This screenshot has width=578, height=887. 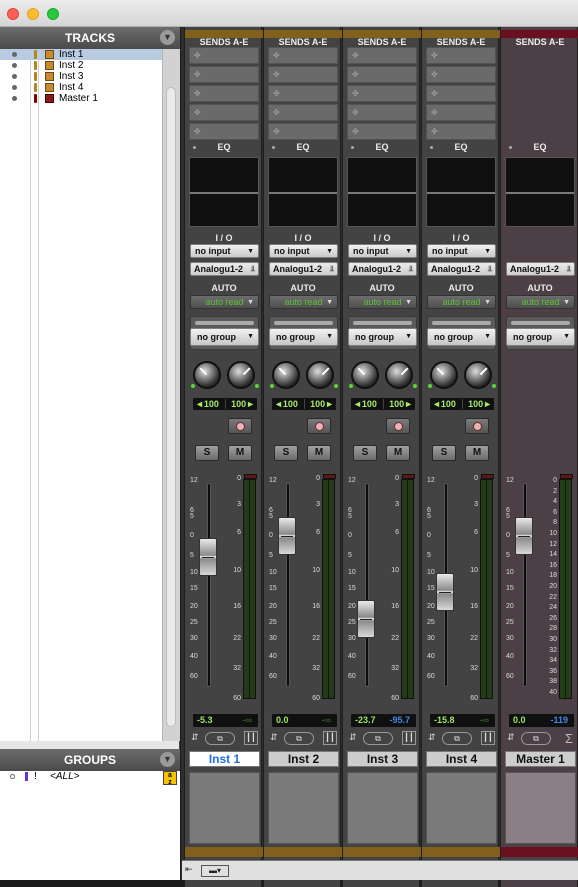 What do you see at coordinates (81, 65) in the screenshot?
I see `track-list-item: Inst 2` at bounding box center [81, 65].